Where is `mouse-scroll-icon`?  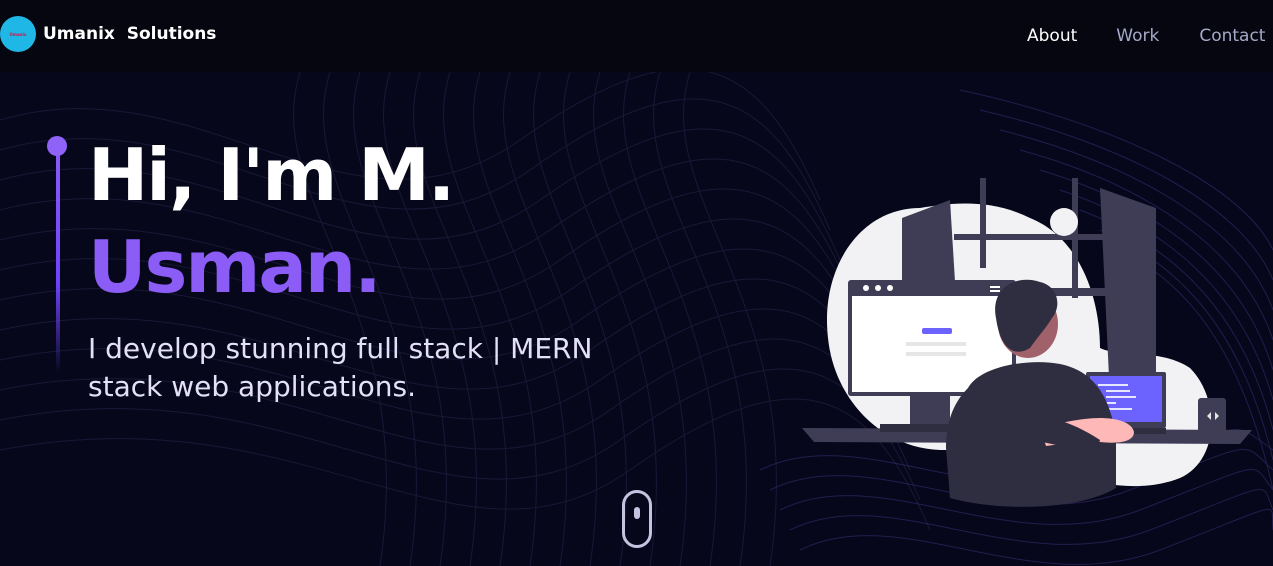 mouse-scroll-icon is located at coordinates (637, 519).